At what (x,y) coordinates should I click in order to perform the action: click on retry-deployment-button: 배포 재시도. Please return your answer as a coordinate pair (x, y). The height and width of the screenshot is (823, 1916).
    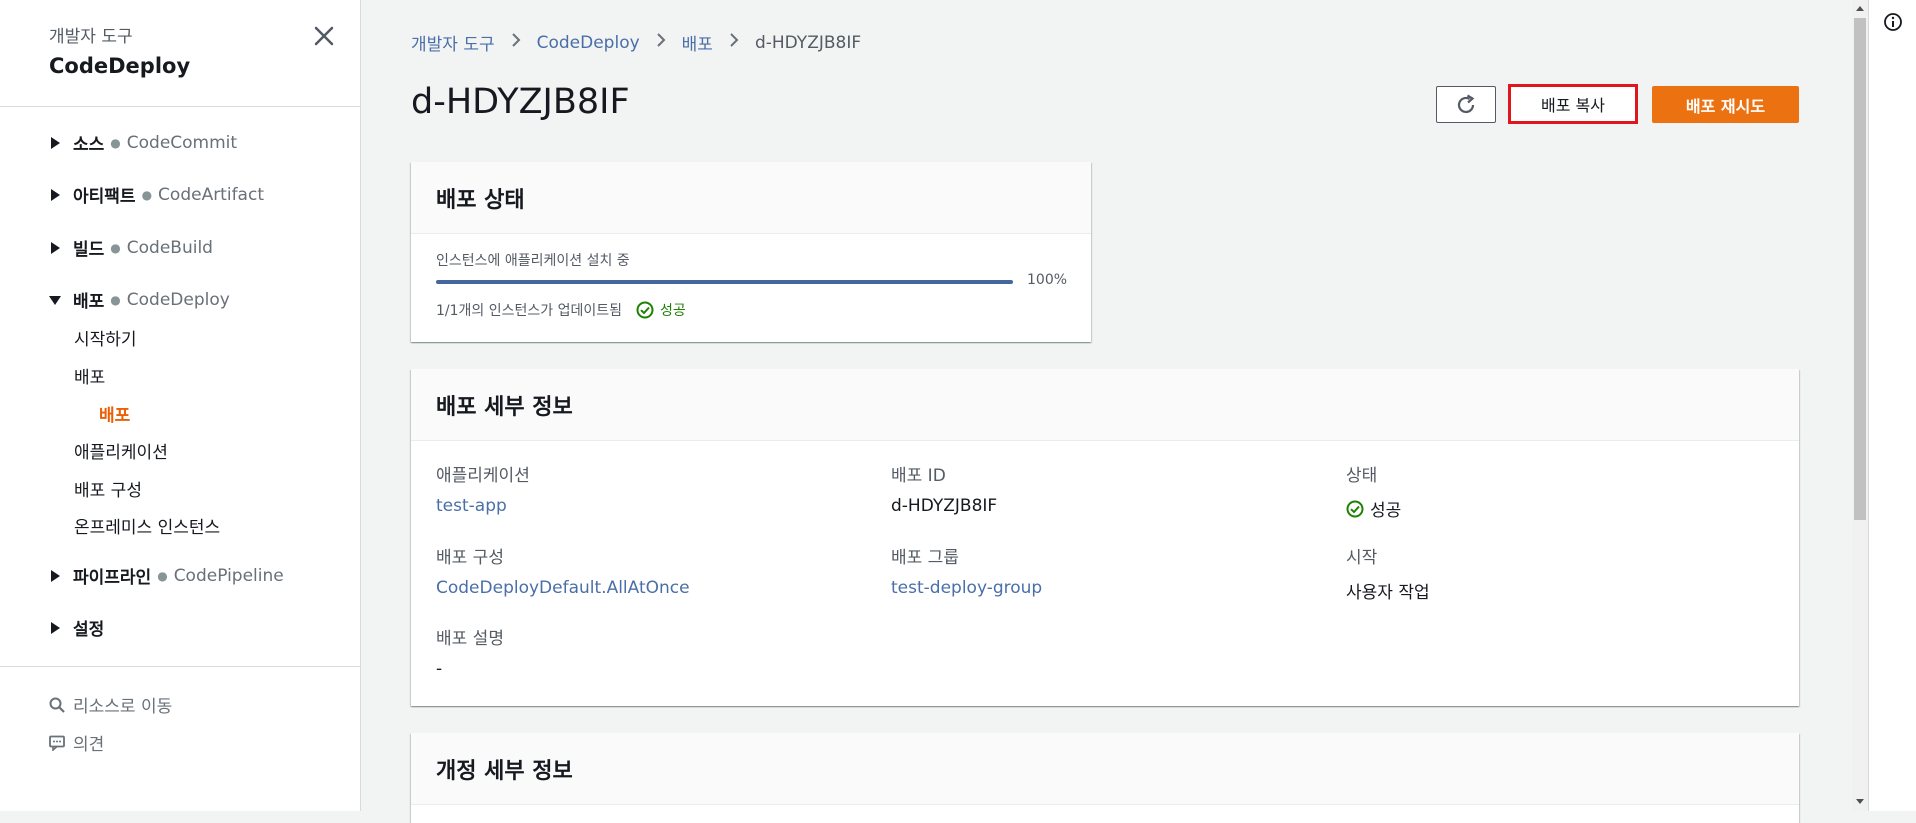
    Looking at the image, I should click on (1725, 104).